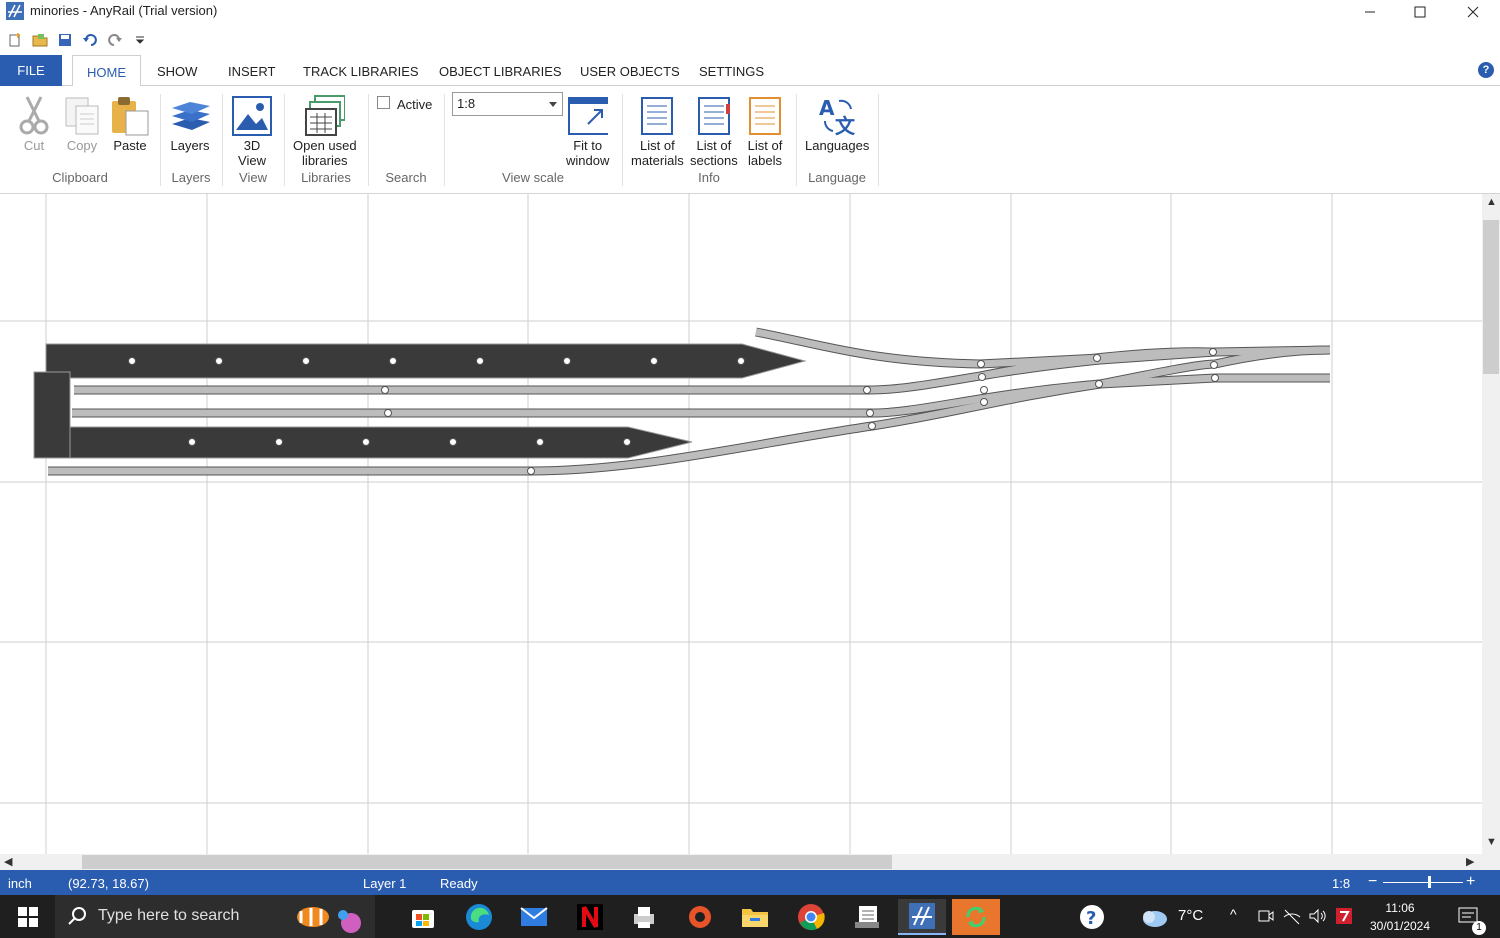  What do you see at coordinates (77, 40) in the screenshot?
I see `quick-access-toolbar` at bounding box center [77, 40].